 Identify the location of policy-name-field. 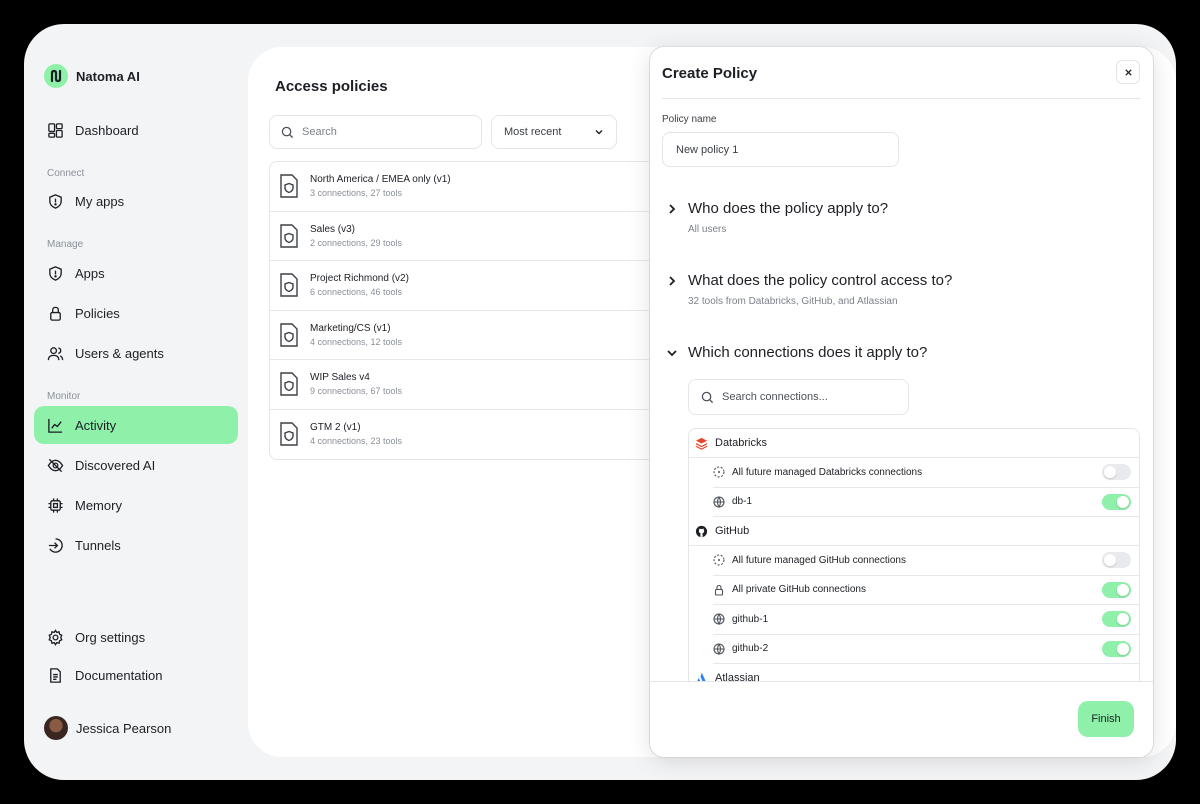
(780, 149).